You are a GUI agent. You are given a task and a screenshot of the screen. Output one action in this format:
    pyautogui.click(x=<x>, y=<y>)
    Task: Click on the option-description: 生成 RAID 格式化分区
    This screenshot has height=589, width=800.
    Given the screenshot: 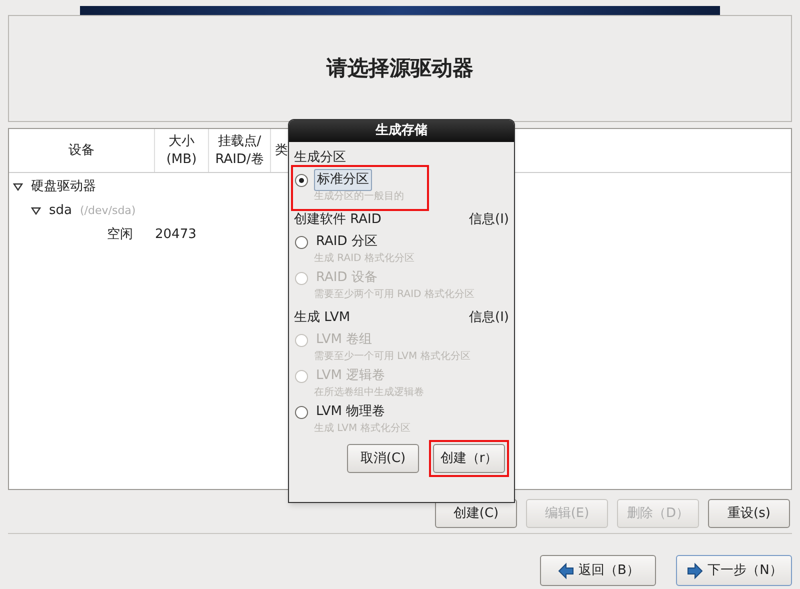 What is the action you would take?
    pyautogui.click(x=364, y=259)
    